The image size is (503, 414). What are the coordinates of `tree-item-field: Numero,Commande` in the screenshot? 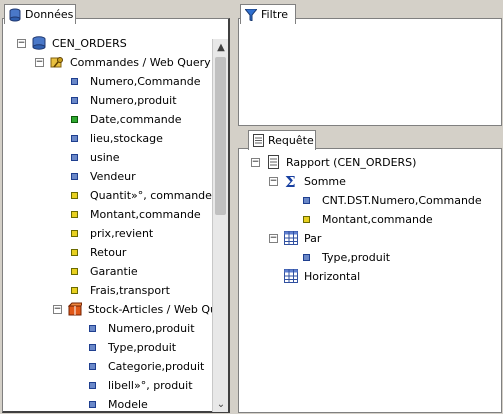 It's located at (134, 81).